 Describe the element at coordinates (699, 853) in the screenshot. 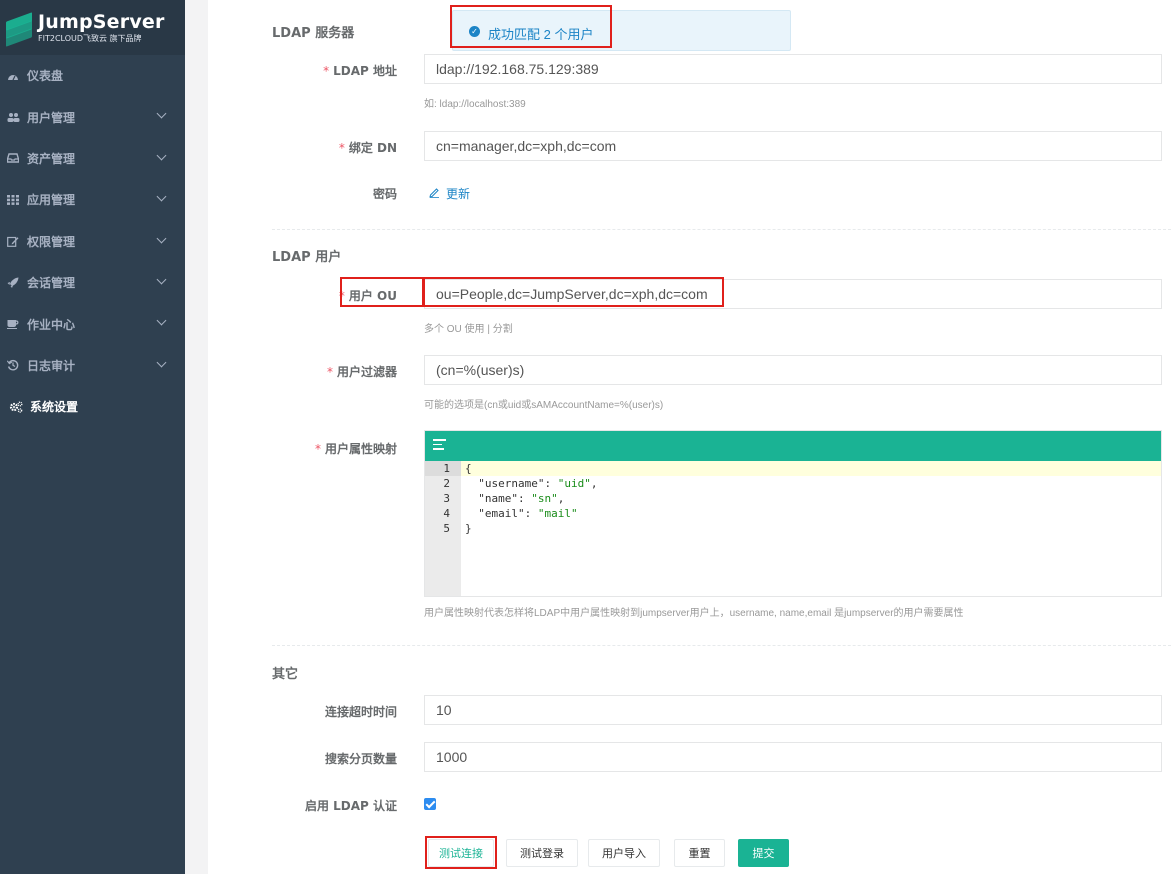

I see `reset-button: 重置` at that location.